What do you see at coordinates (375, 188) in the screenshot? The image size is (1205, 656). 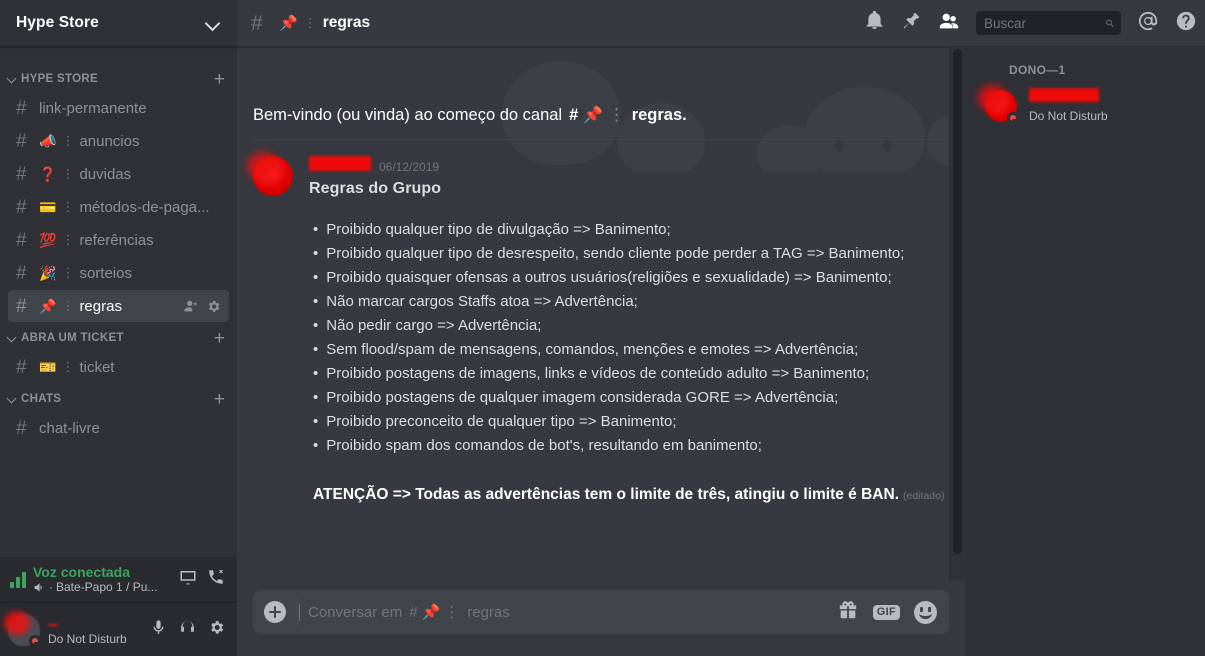 I see `message-heading: Regras do Grupo` at bounding box center [375, 188].